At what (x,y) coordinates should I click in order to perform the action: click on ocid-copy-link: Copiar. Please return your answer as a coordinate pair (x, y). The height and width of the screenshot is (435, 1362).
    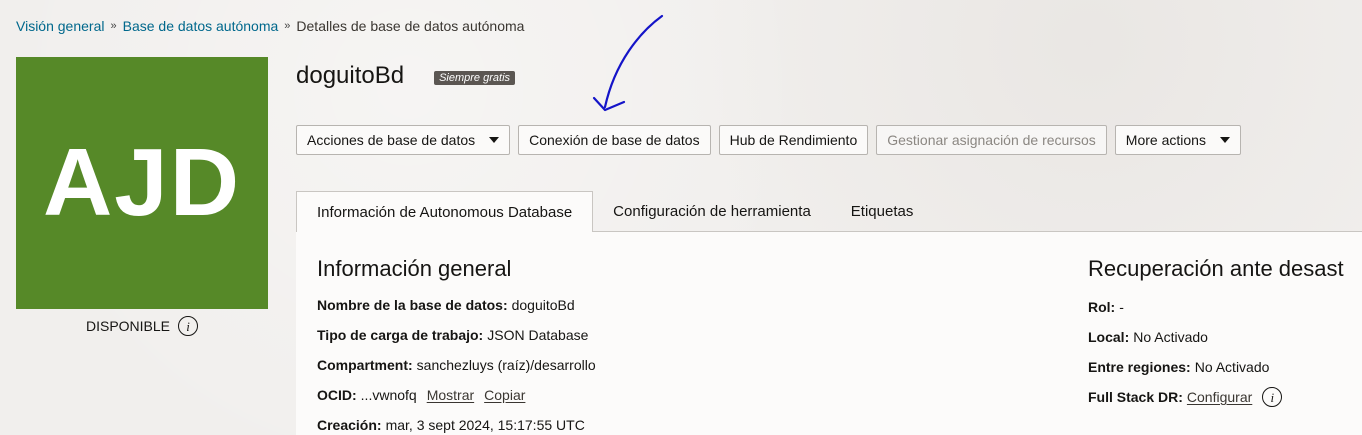
    Looking at the image, I should click on (504, 395).